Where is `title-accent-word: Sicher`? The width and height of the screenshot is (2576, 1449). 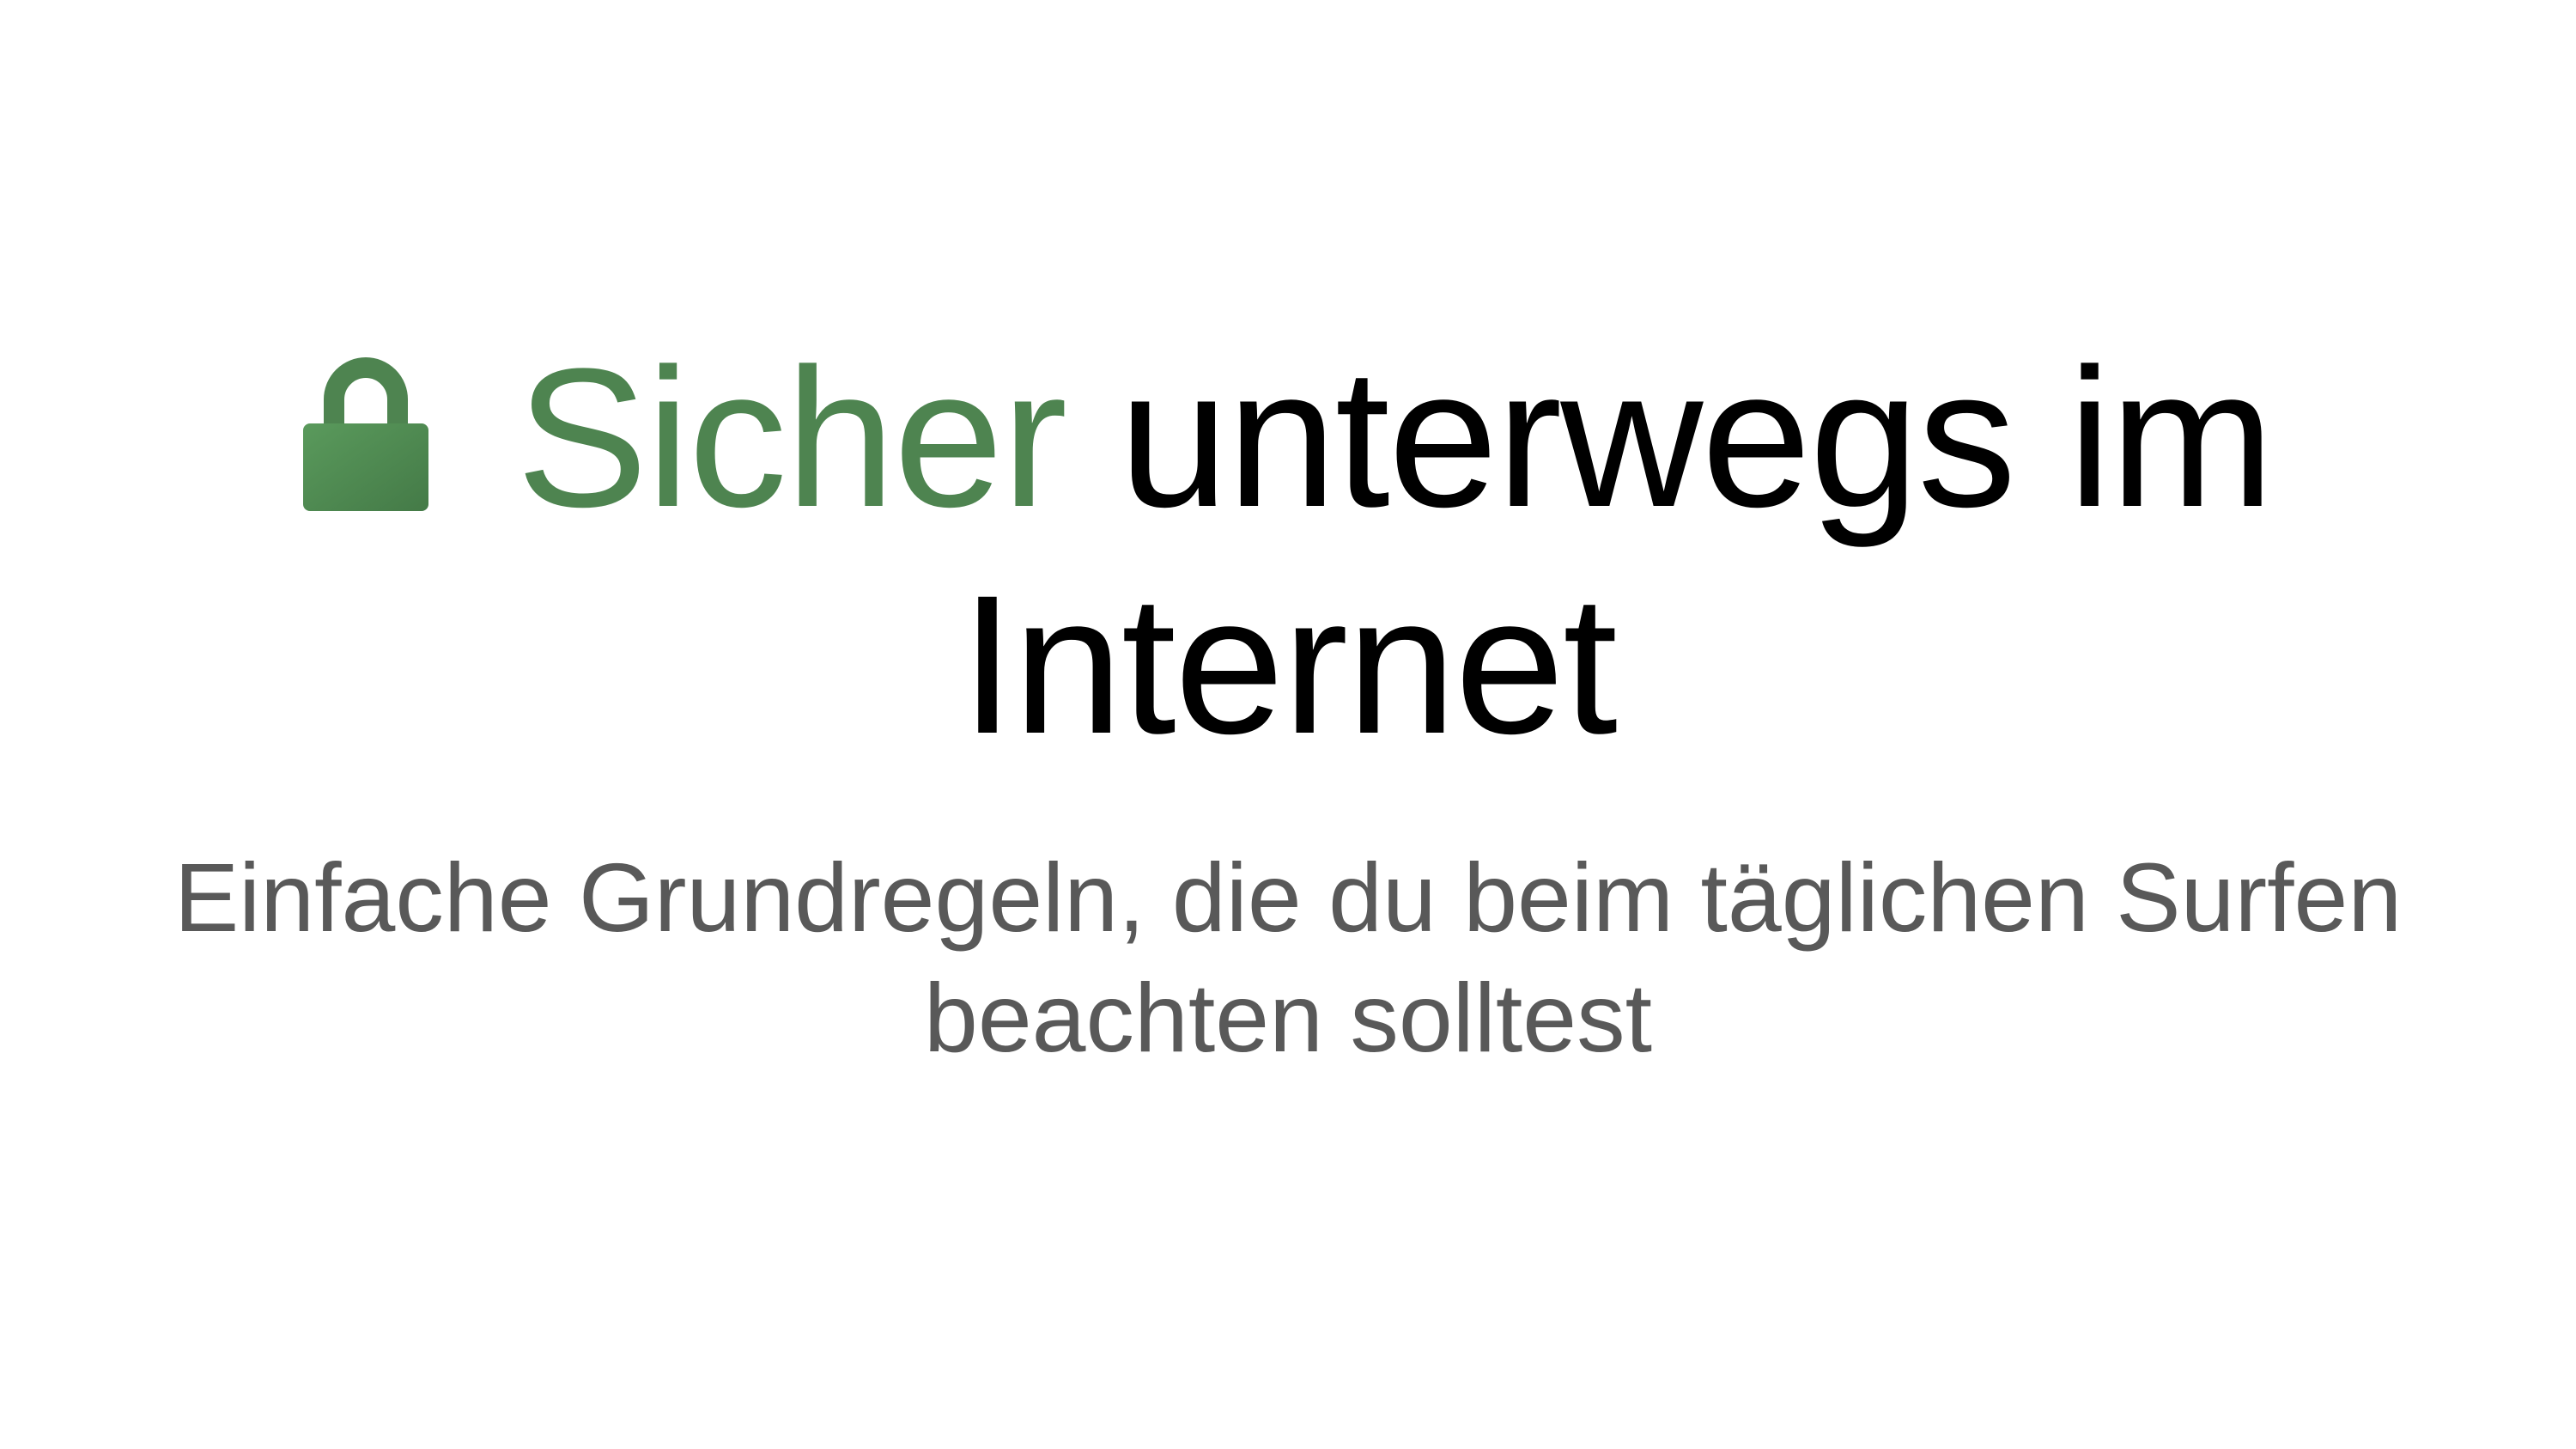
title-accent-word: Sicher is located at coordinates (792, 437).